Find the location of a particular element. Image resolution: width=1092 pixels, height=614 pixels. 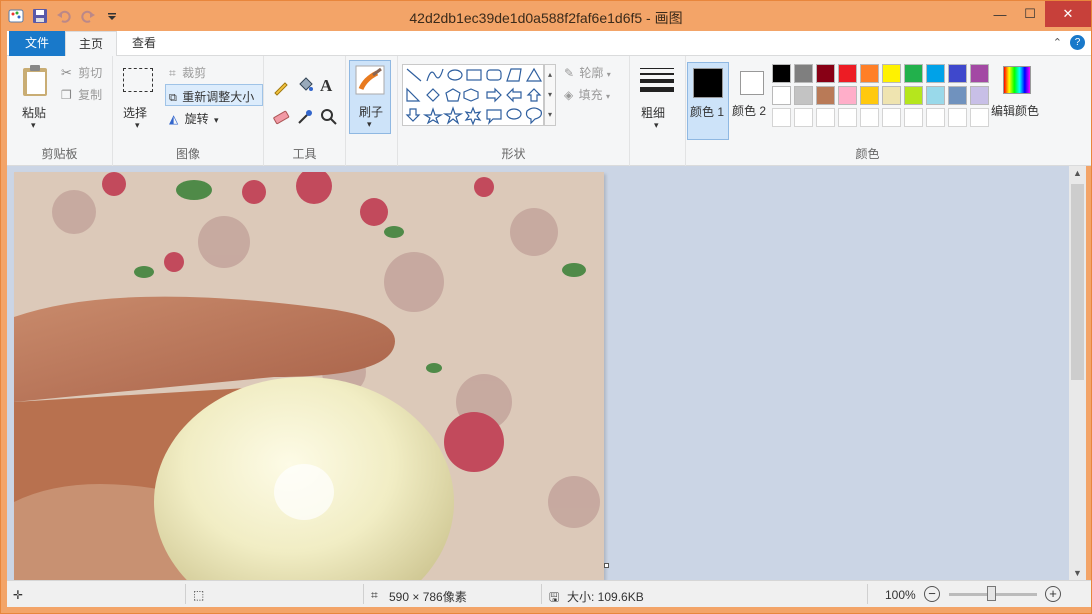

outline-button: ✎ 轮廓 ▾ is located at coordinates (587, 72).